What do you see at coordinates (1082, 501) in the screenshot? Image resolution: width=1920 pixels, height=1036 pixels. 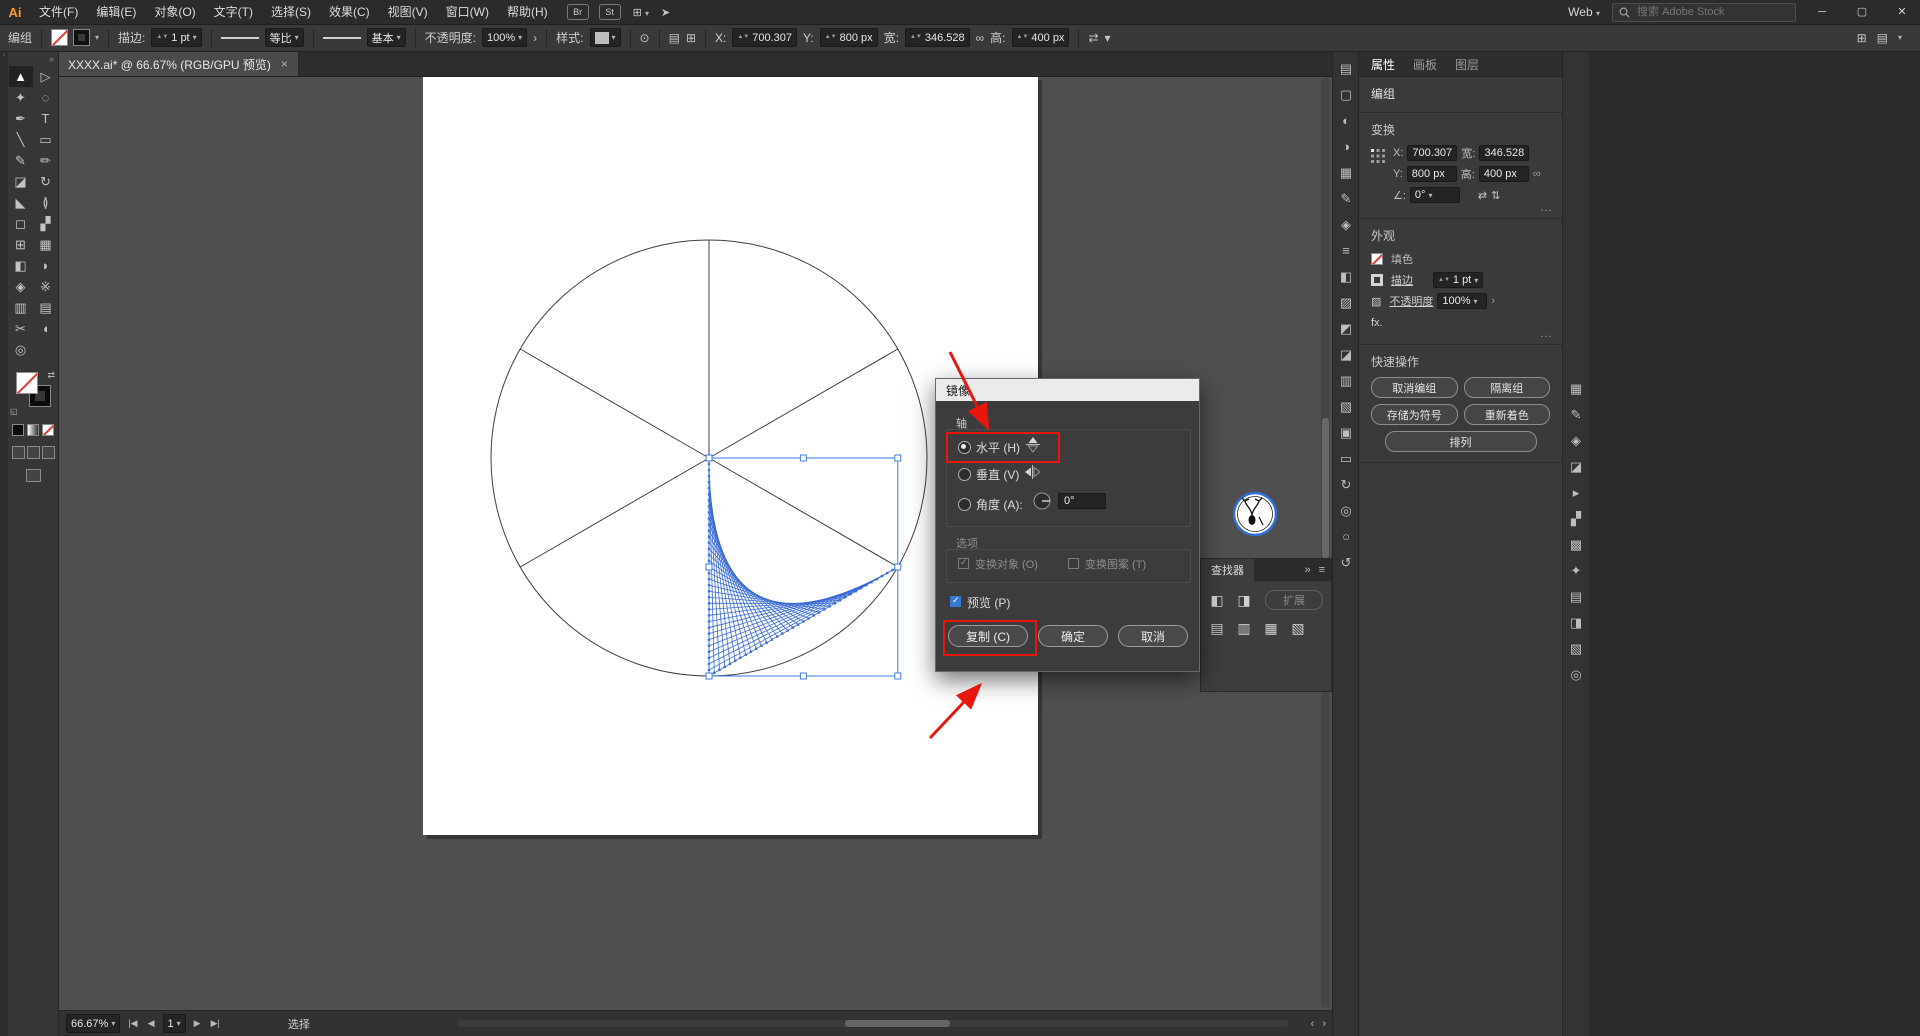 I see `angle-value-field: 0°` at bounding box center [1082, 501].